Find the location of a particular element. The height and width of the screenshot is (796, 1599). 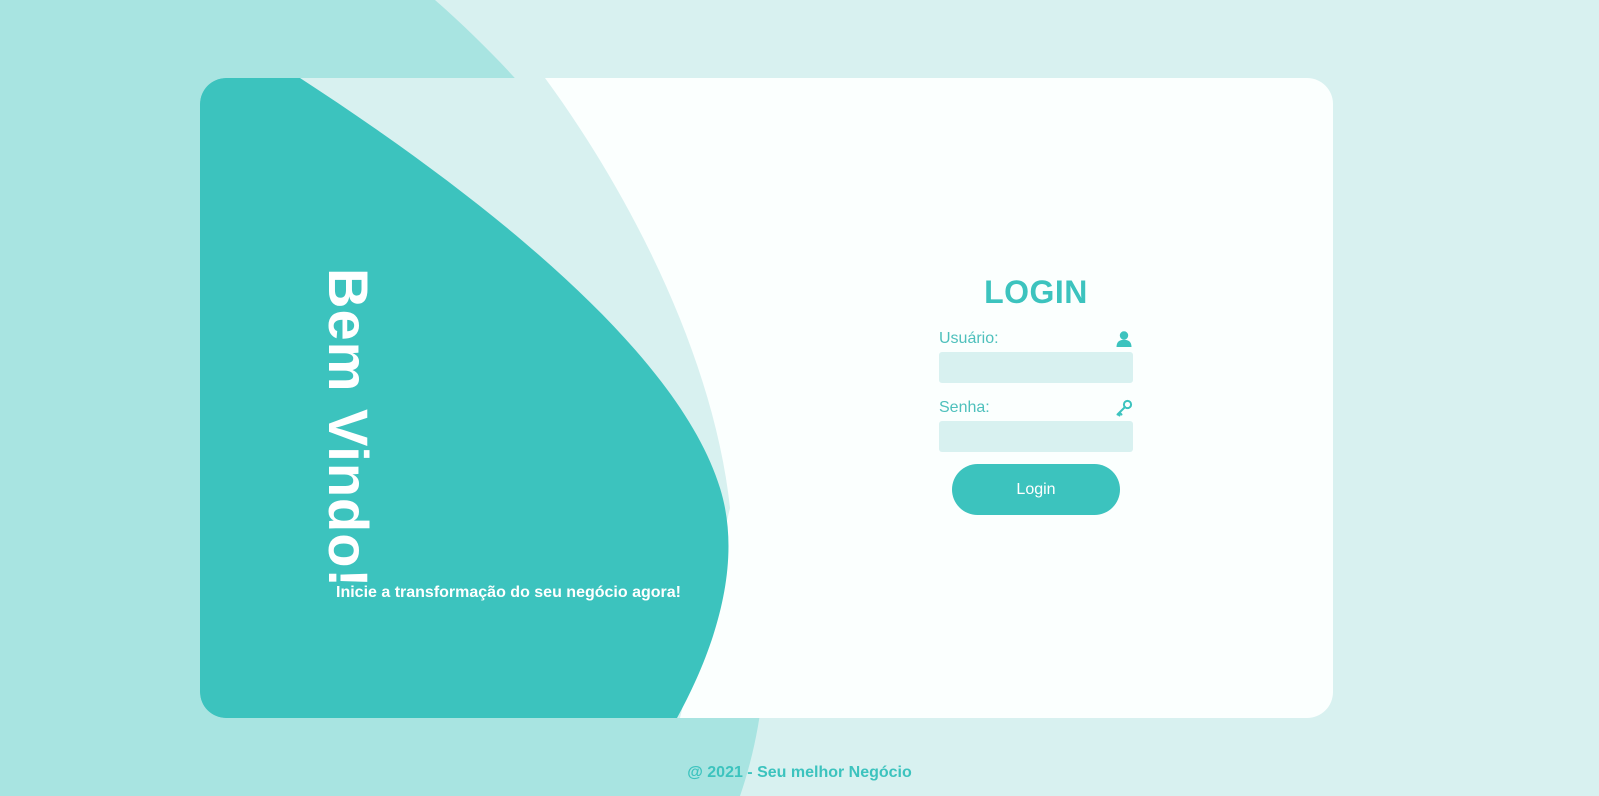

username-group: Usuário: is located at coordinates (1036, 356).